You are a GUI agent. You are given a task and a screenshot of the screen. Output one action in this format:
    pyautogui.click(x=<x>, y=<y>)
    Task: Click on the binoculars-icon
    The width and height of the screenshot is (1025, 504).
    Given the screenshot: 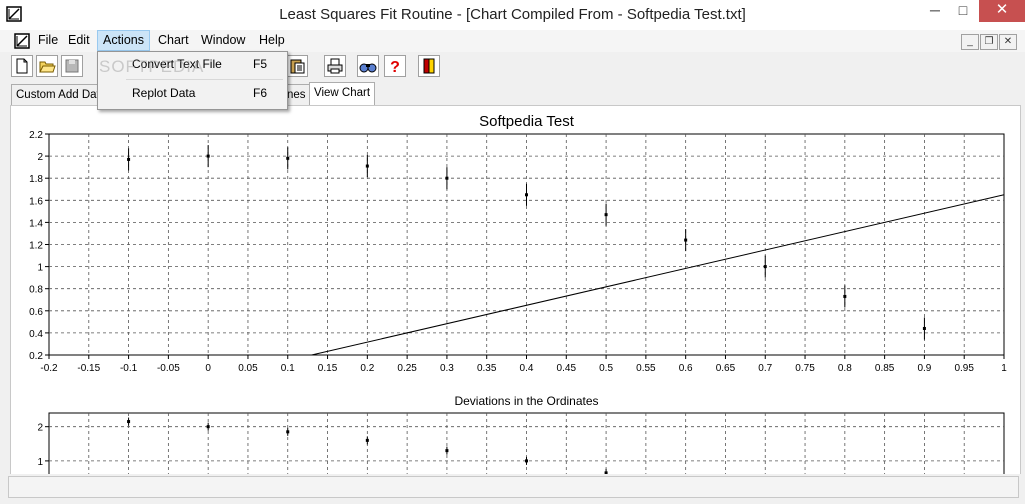 What is the action you would take?
    pyautogui.click(x=368, y=68)
    